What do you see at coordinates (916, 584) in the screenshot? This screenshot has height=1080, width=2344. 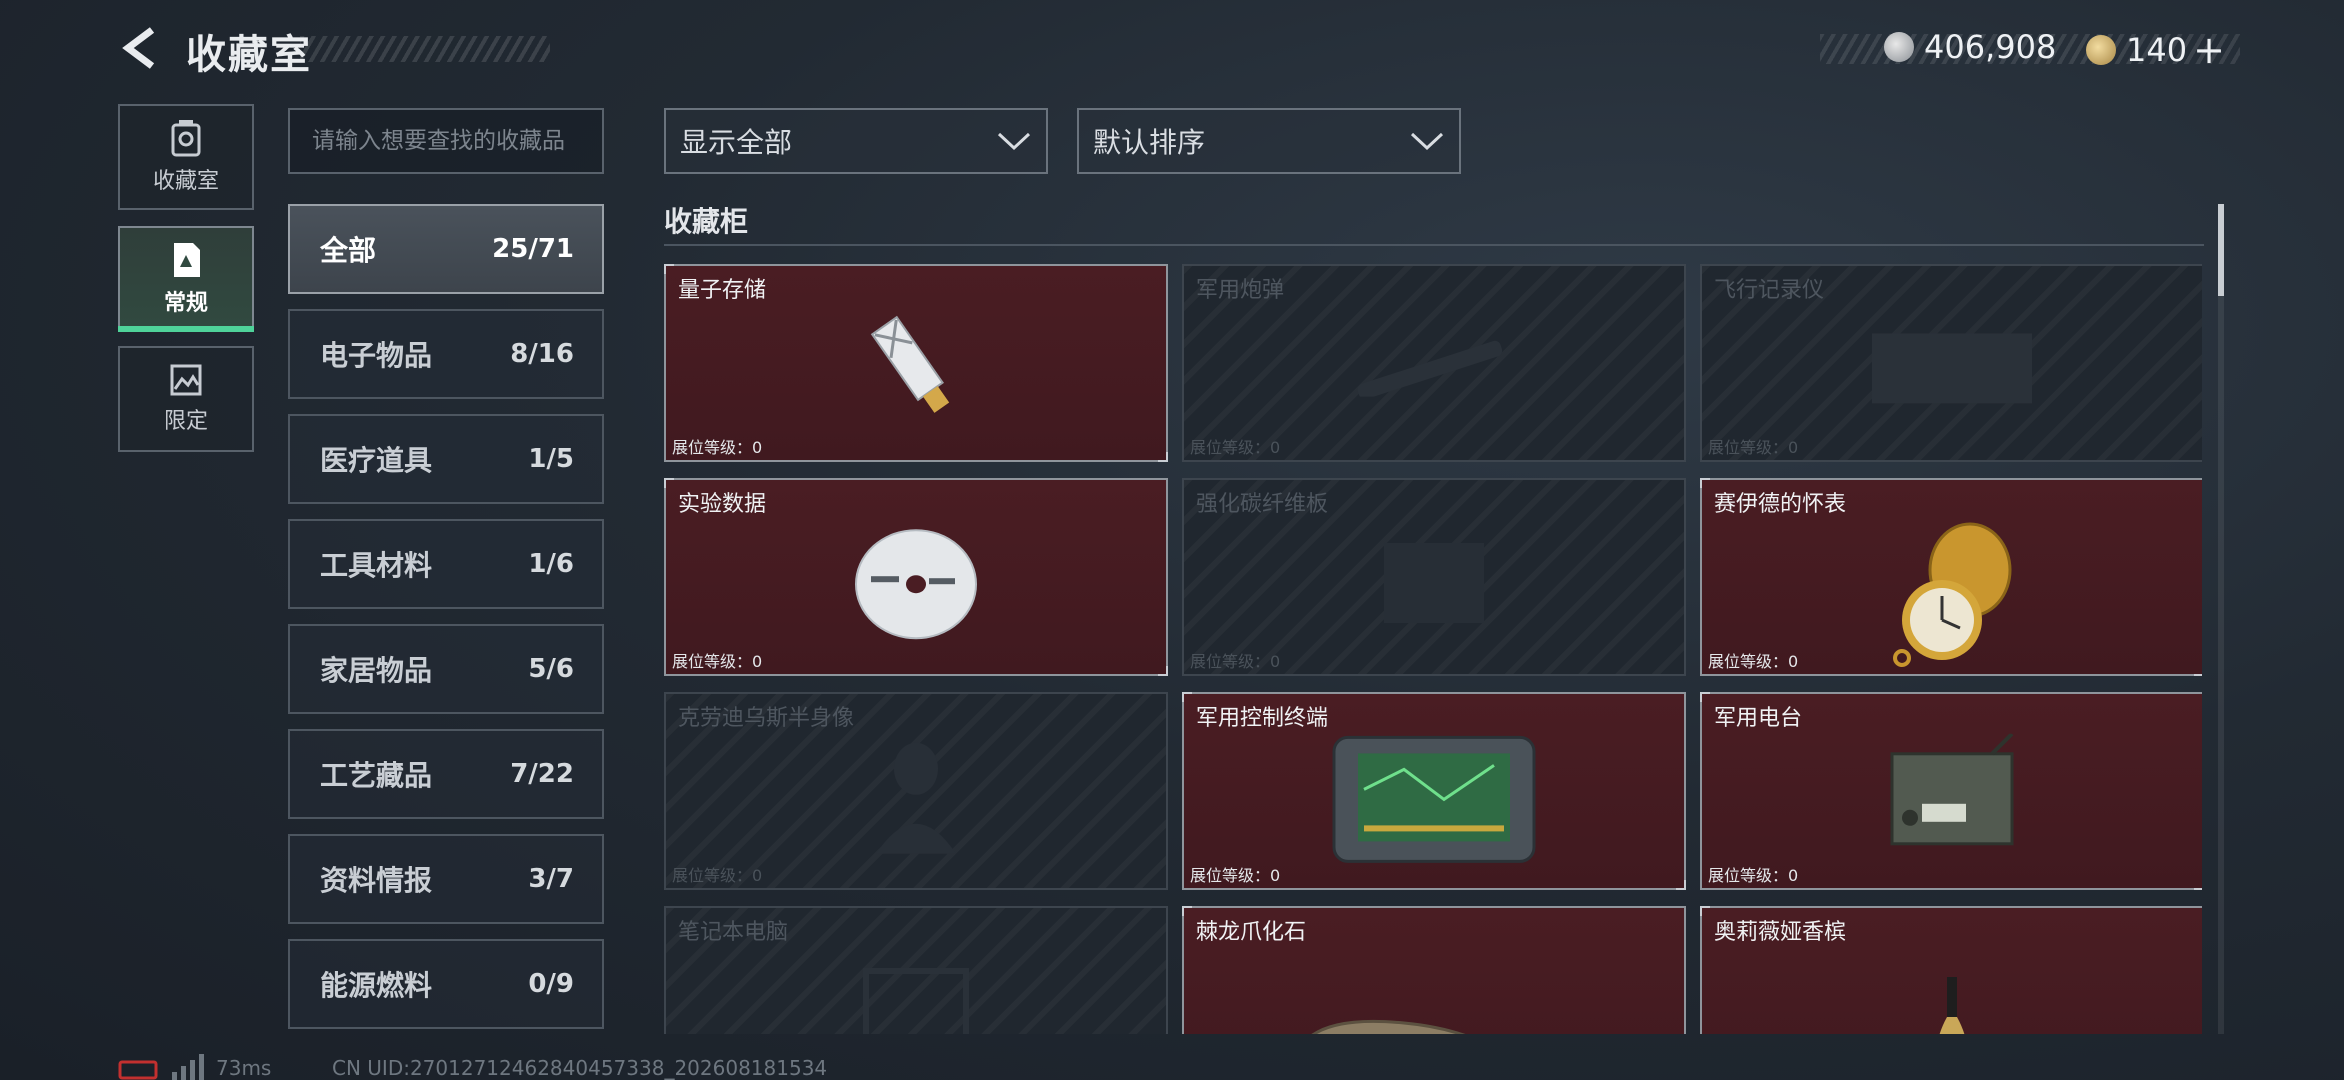 I see `disc-icon` at bounding box center [916, 584].